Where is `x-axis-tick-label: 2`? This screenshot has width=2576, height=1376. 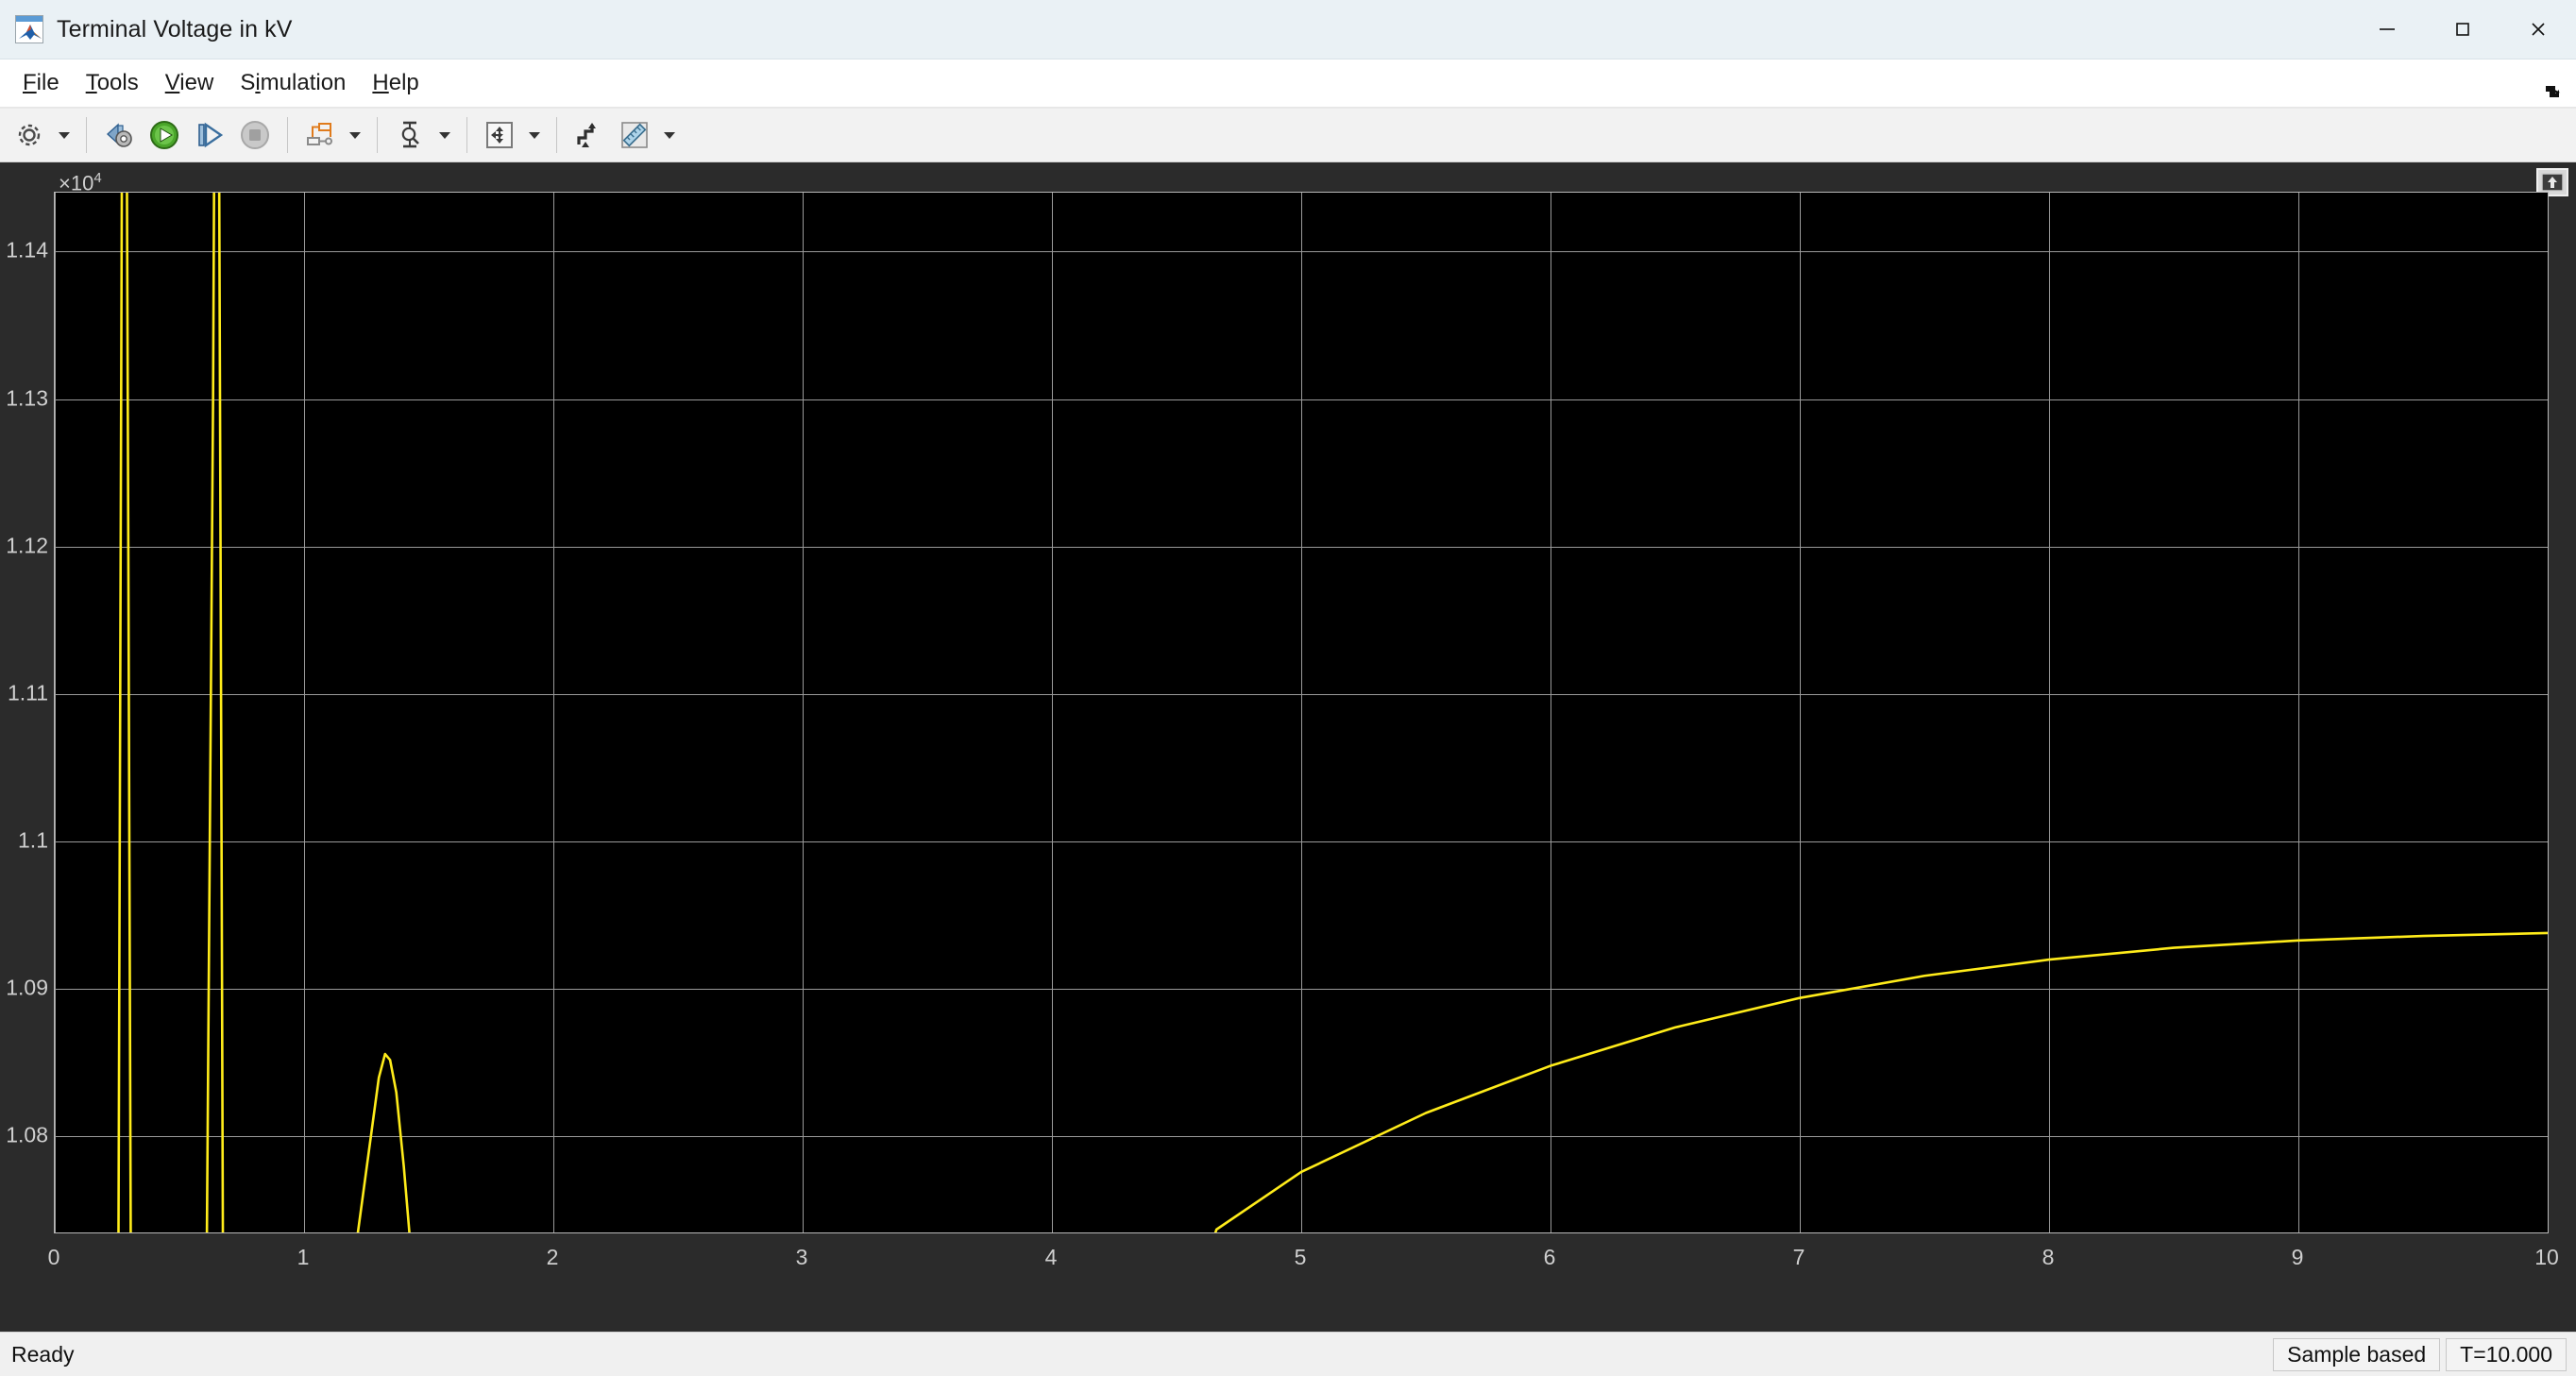 x-axis-tick-label: 2 is located at coordinates (552, 1257).